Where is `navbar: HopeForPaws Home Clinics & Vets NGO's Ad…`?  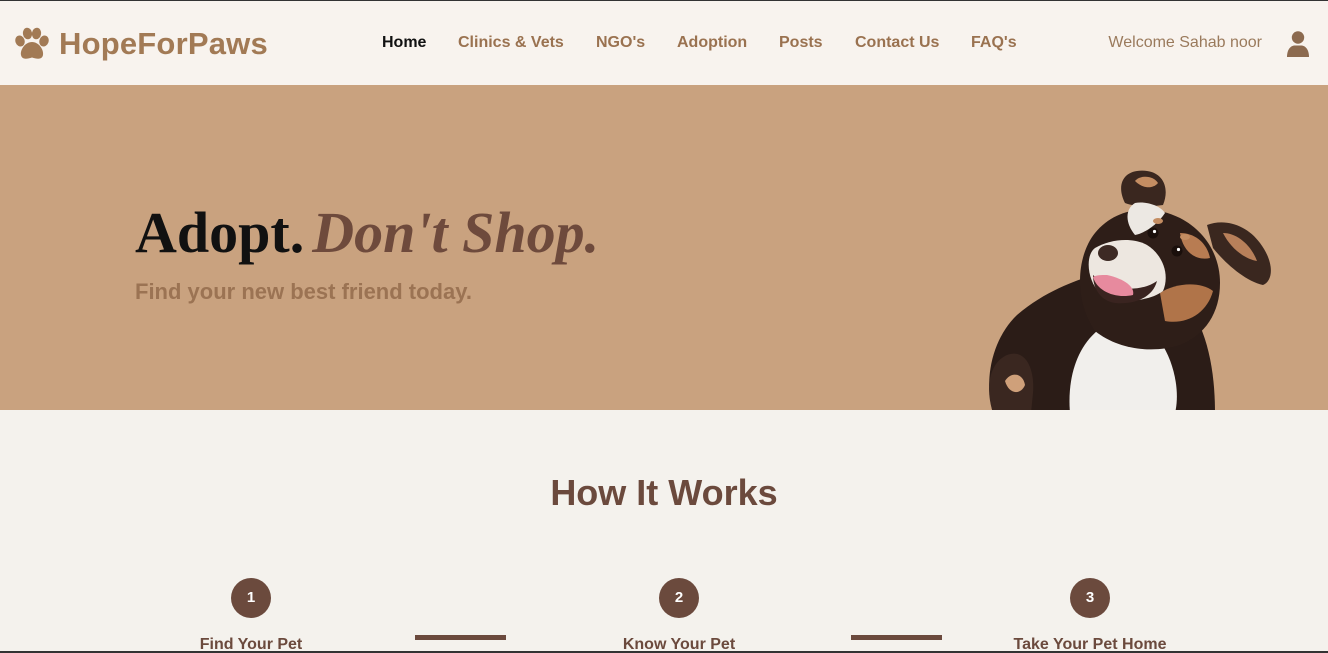 navbar: HopeForPaws Home Clinics & Vets NGO's Ad… is located at coordinates (664, 42).